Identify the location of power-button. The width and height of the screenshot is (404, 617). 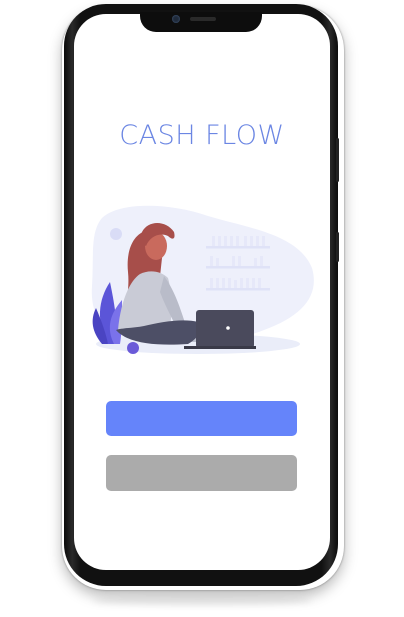
(337, 247).